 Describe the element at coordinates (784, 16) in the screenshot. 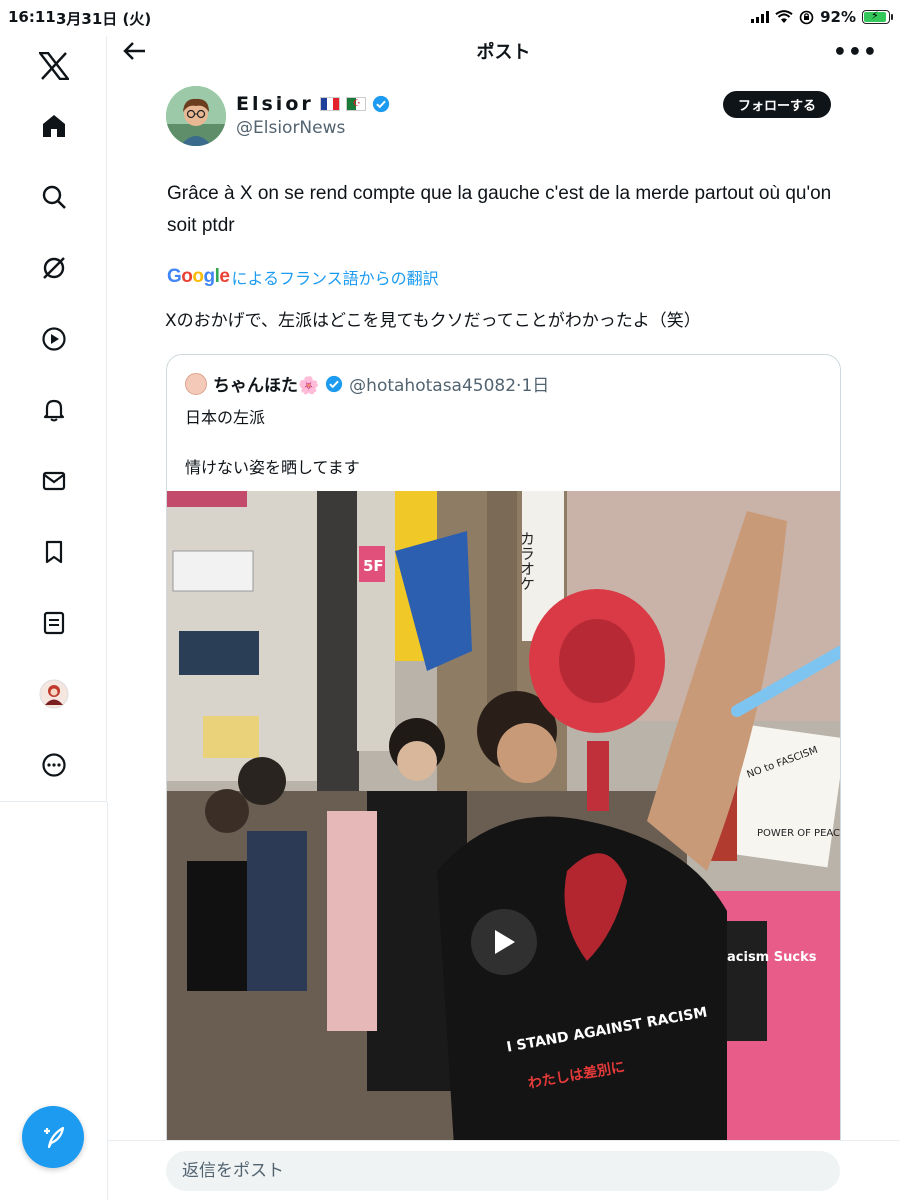

I see `wifi-icon` at that location.